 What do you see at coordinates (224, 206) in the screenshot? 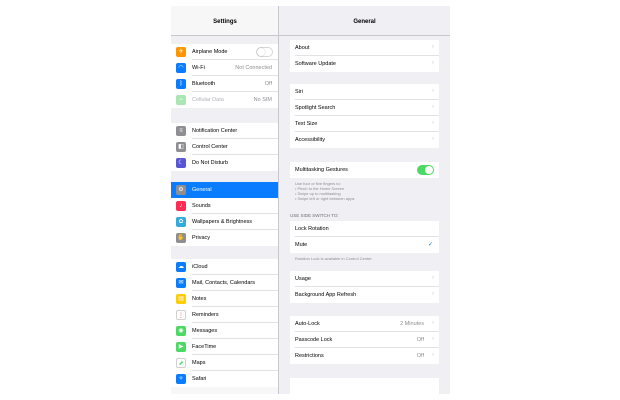
I see `sidebar-item-sounds: ♪ Sounds` at bounding box center [224, 206].